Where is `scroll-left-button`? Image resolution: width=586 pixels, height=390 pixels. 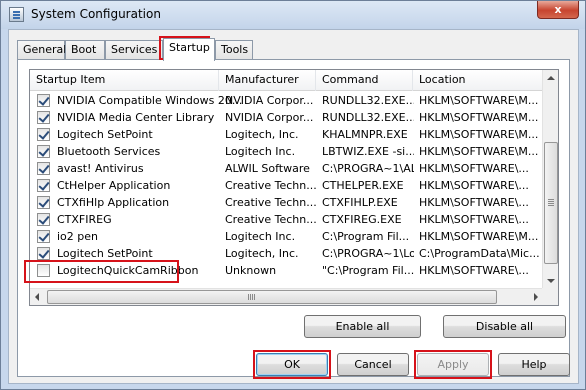 scroll-left-button is located at coordinates (38, 297).